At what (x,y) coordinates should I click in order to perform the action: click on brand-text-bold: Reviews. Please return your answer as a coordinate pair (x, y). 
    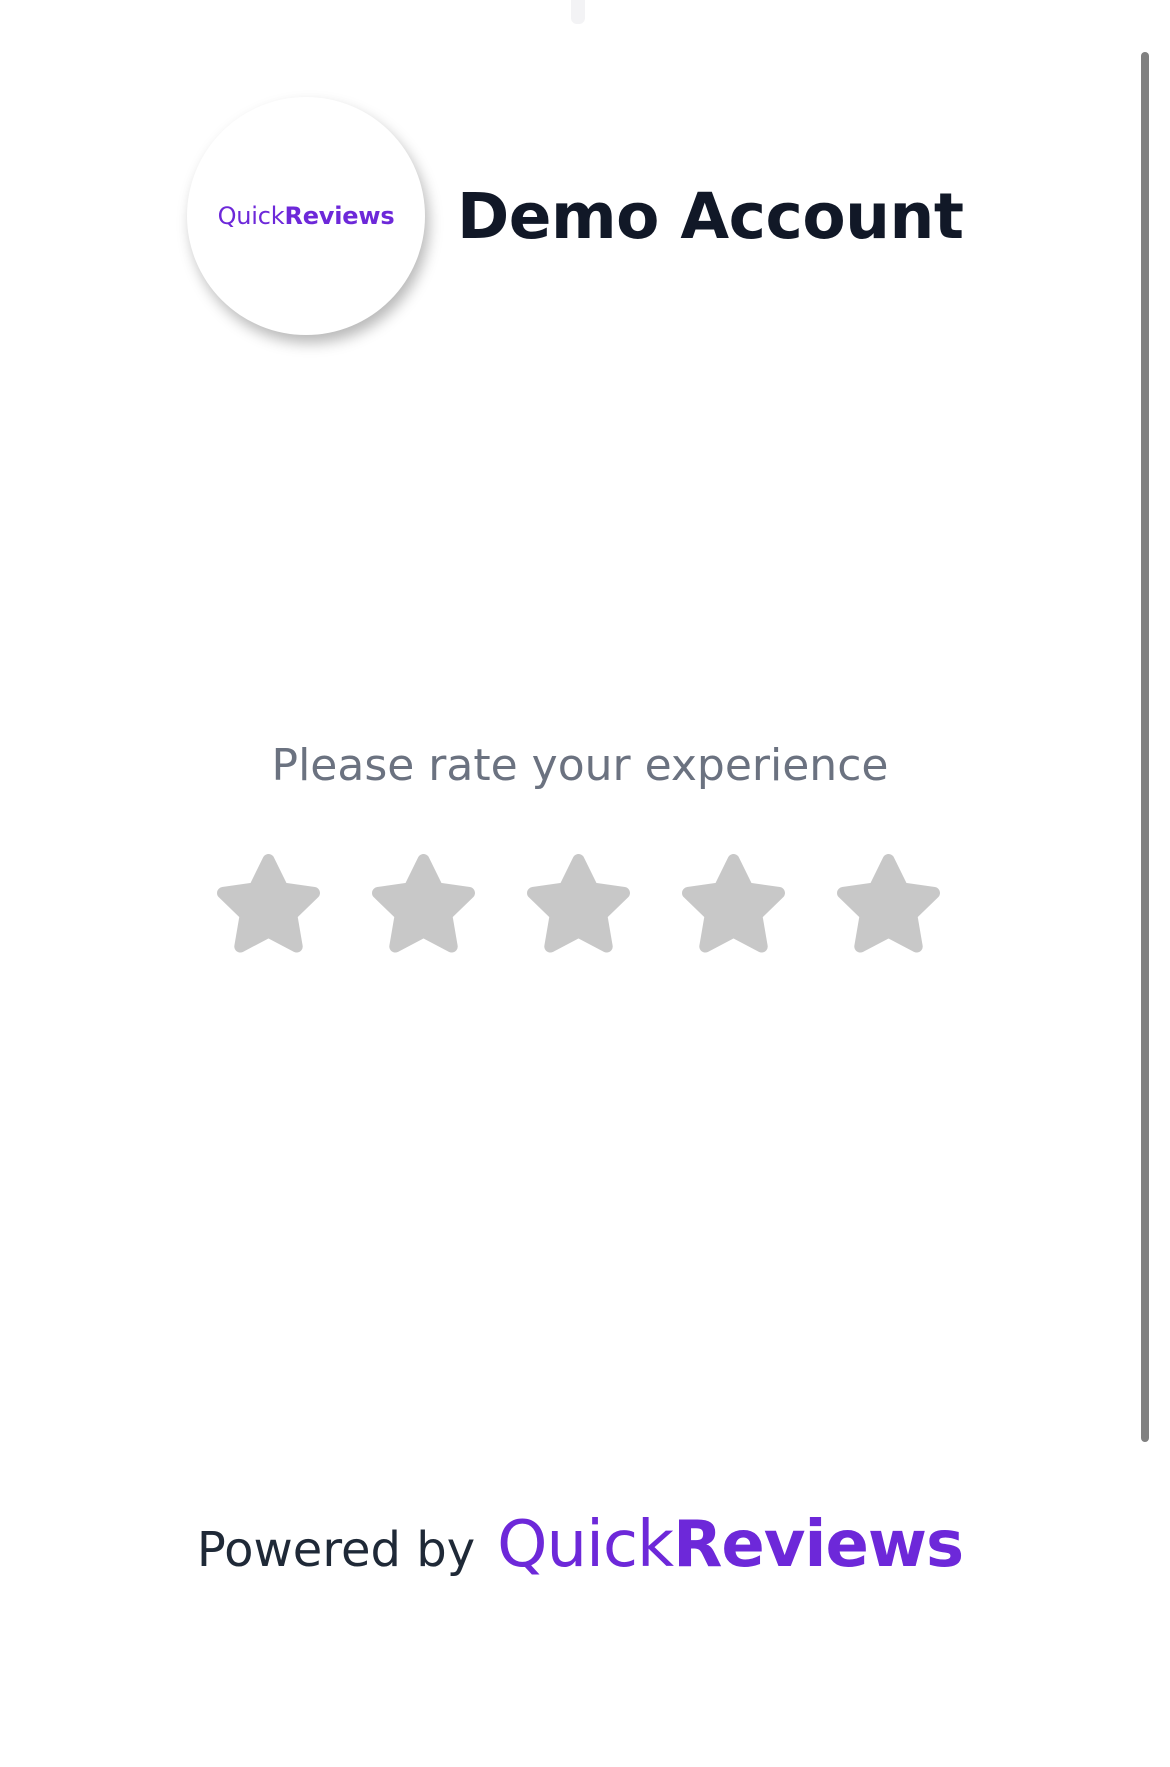
    Looking at the image, I should click on (818, 1545).